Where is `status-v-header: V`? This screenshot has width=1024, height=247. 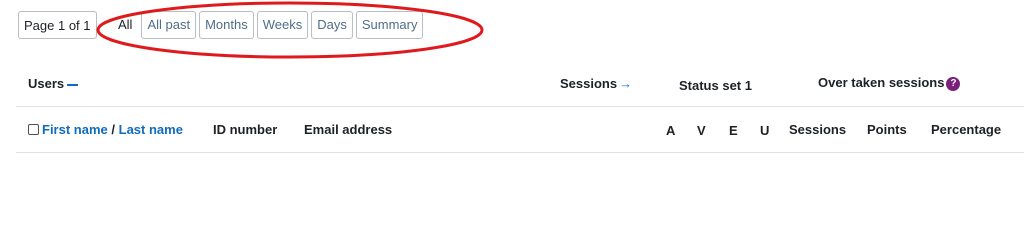
status-v-header: V is located at coordinates (701, 130).